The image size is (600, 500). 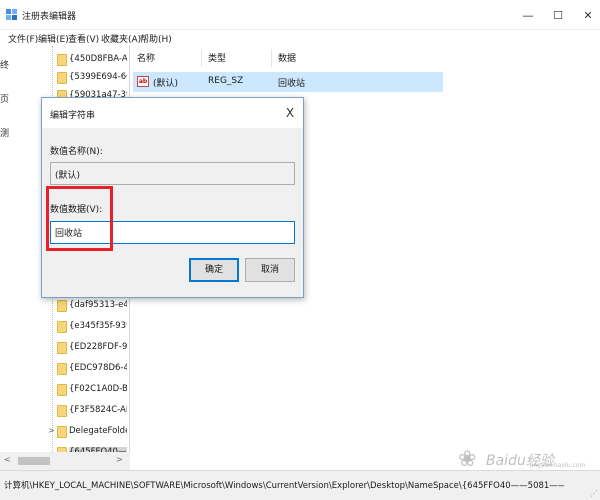 What do you see at coordinates (217, 57) in the screenshot?
I see `column-header-type: 类型` at bounding box center [217, 57].